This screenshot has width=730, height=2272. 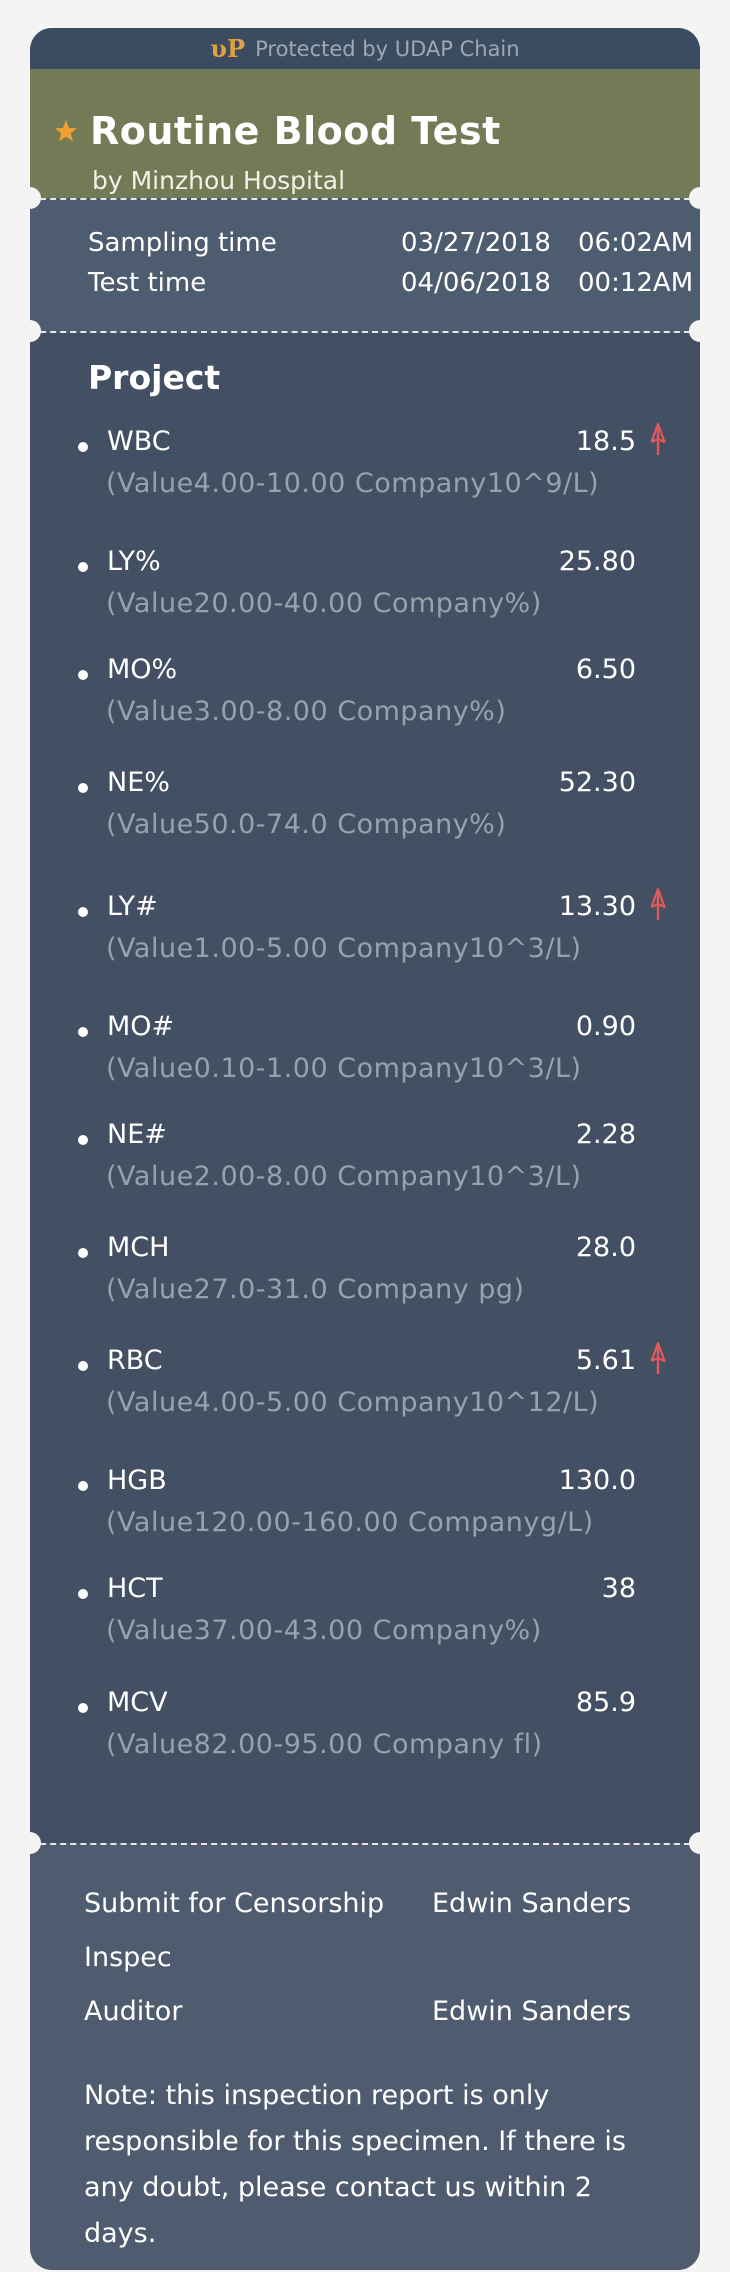 I want to click on test-item-name: LY%, so click(x=134, y=561).